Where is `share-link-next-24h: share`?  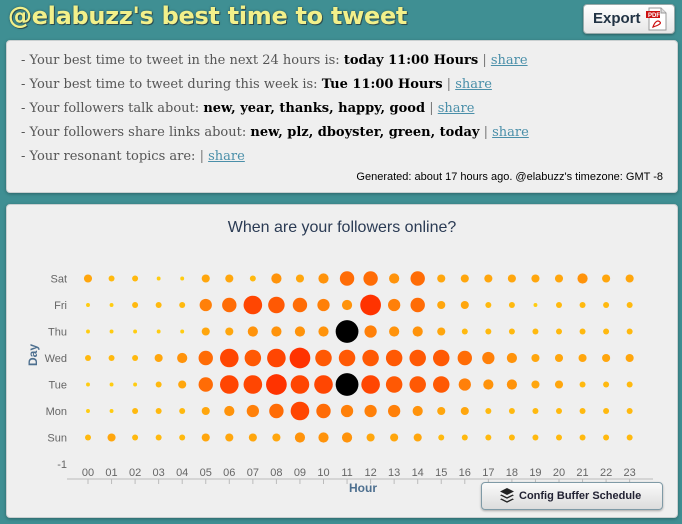 share-link-next-24h: share is located at coordinates (509, 60).